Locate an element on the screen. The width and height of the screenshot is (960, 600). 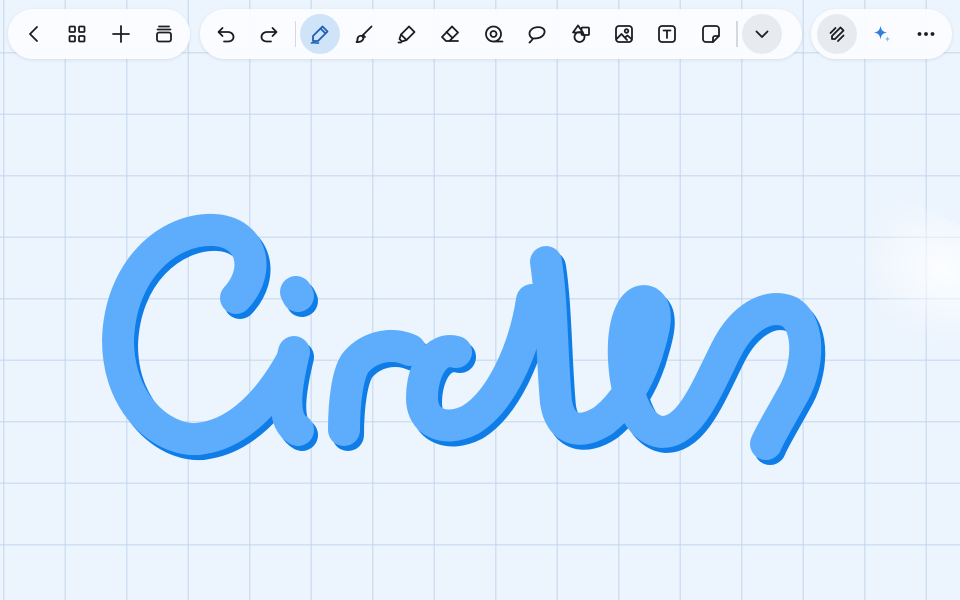
tape-tool-button is located at coordinates (494, 34).